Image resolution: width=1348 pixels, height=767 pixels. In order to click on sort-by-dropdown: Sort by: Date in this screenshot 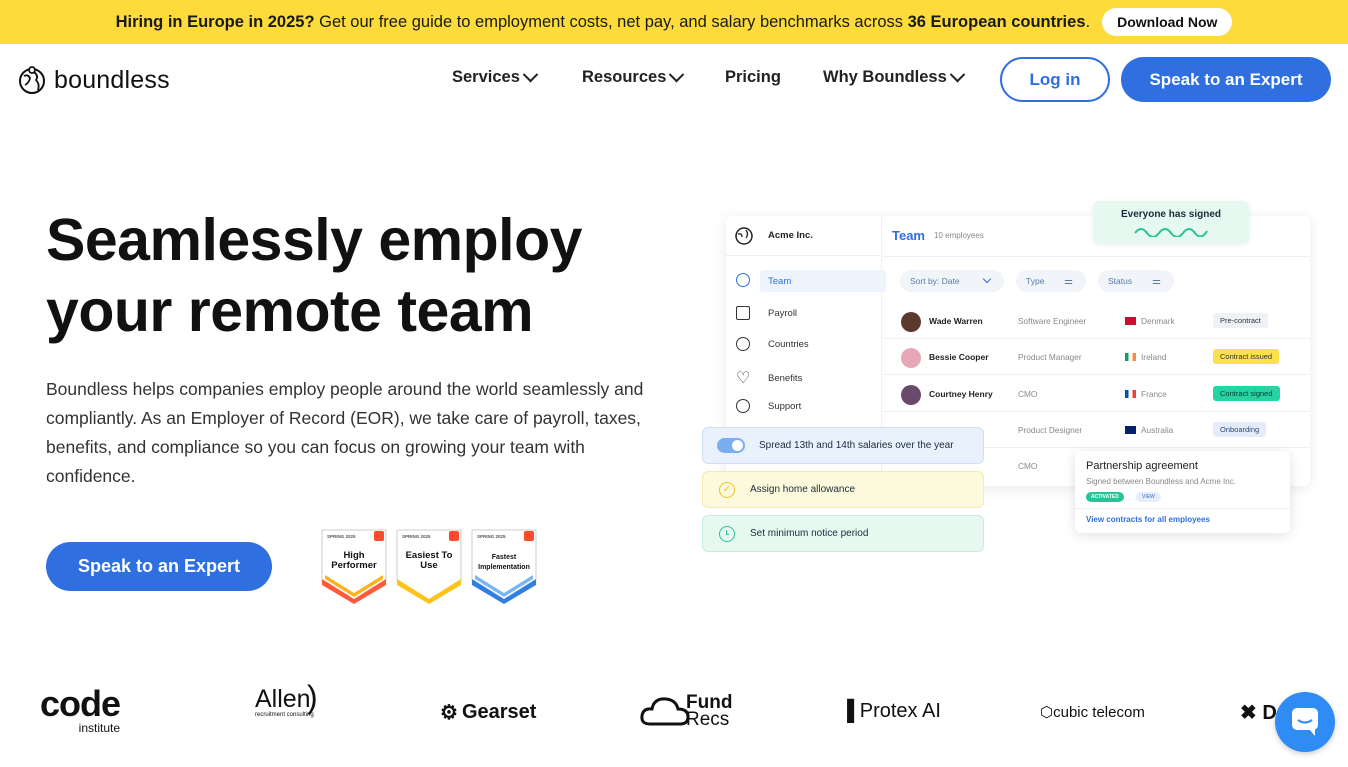, I will do `click(952, 281)`.